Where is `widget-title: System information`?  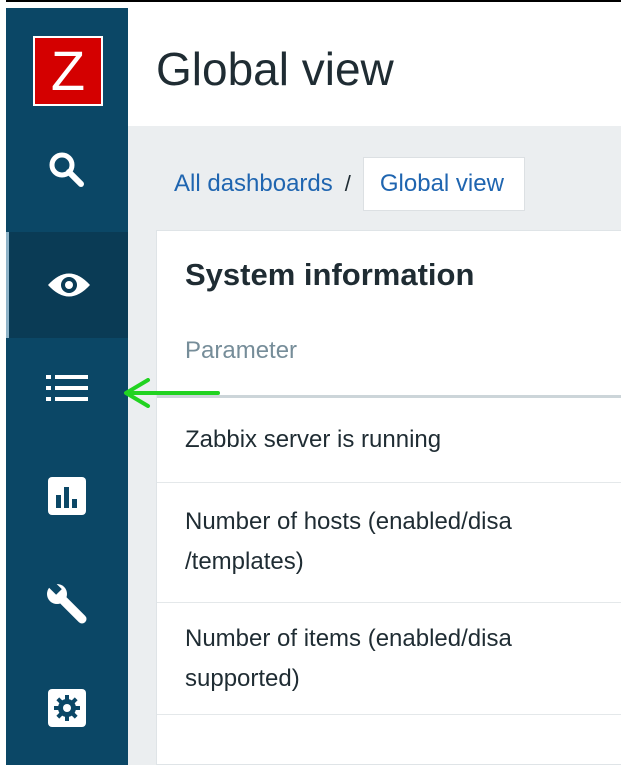
widget-title: System information is located at coordinates (330, 274).